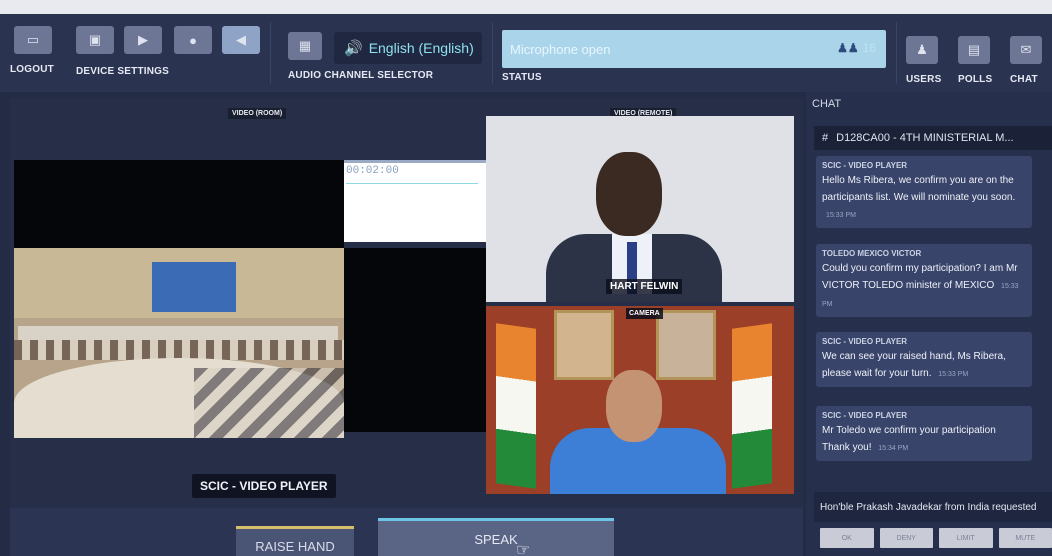  Describe the element at coordinates (640, 209) in the screenshot. I see `remote-video: HART FELWIN` at that location.